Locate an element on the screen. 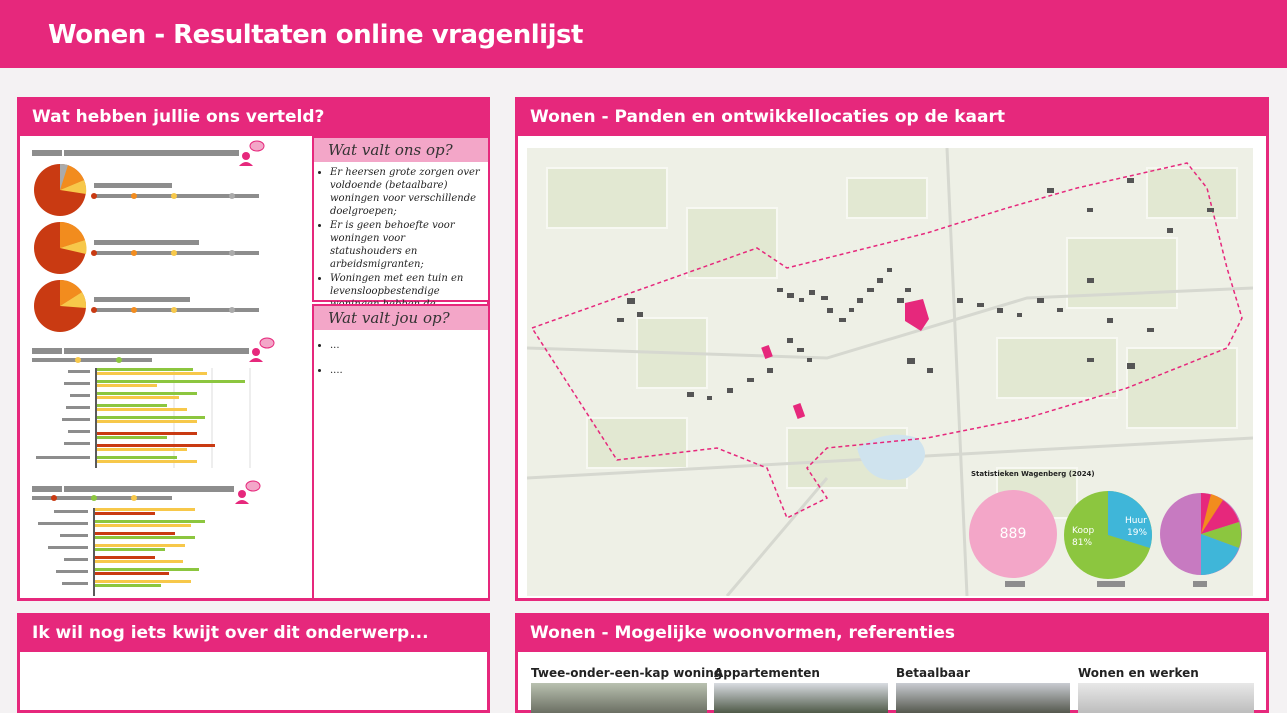  reference-card: Betaalbaar is located at coordinates (983, 689).